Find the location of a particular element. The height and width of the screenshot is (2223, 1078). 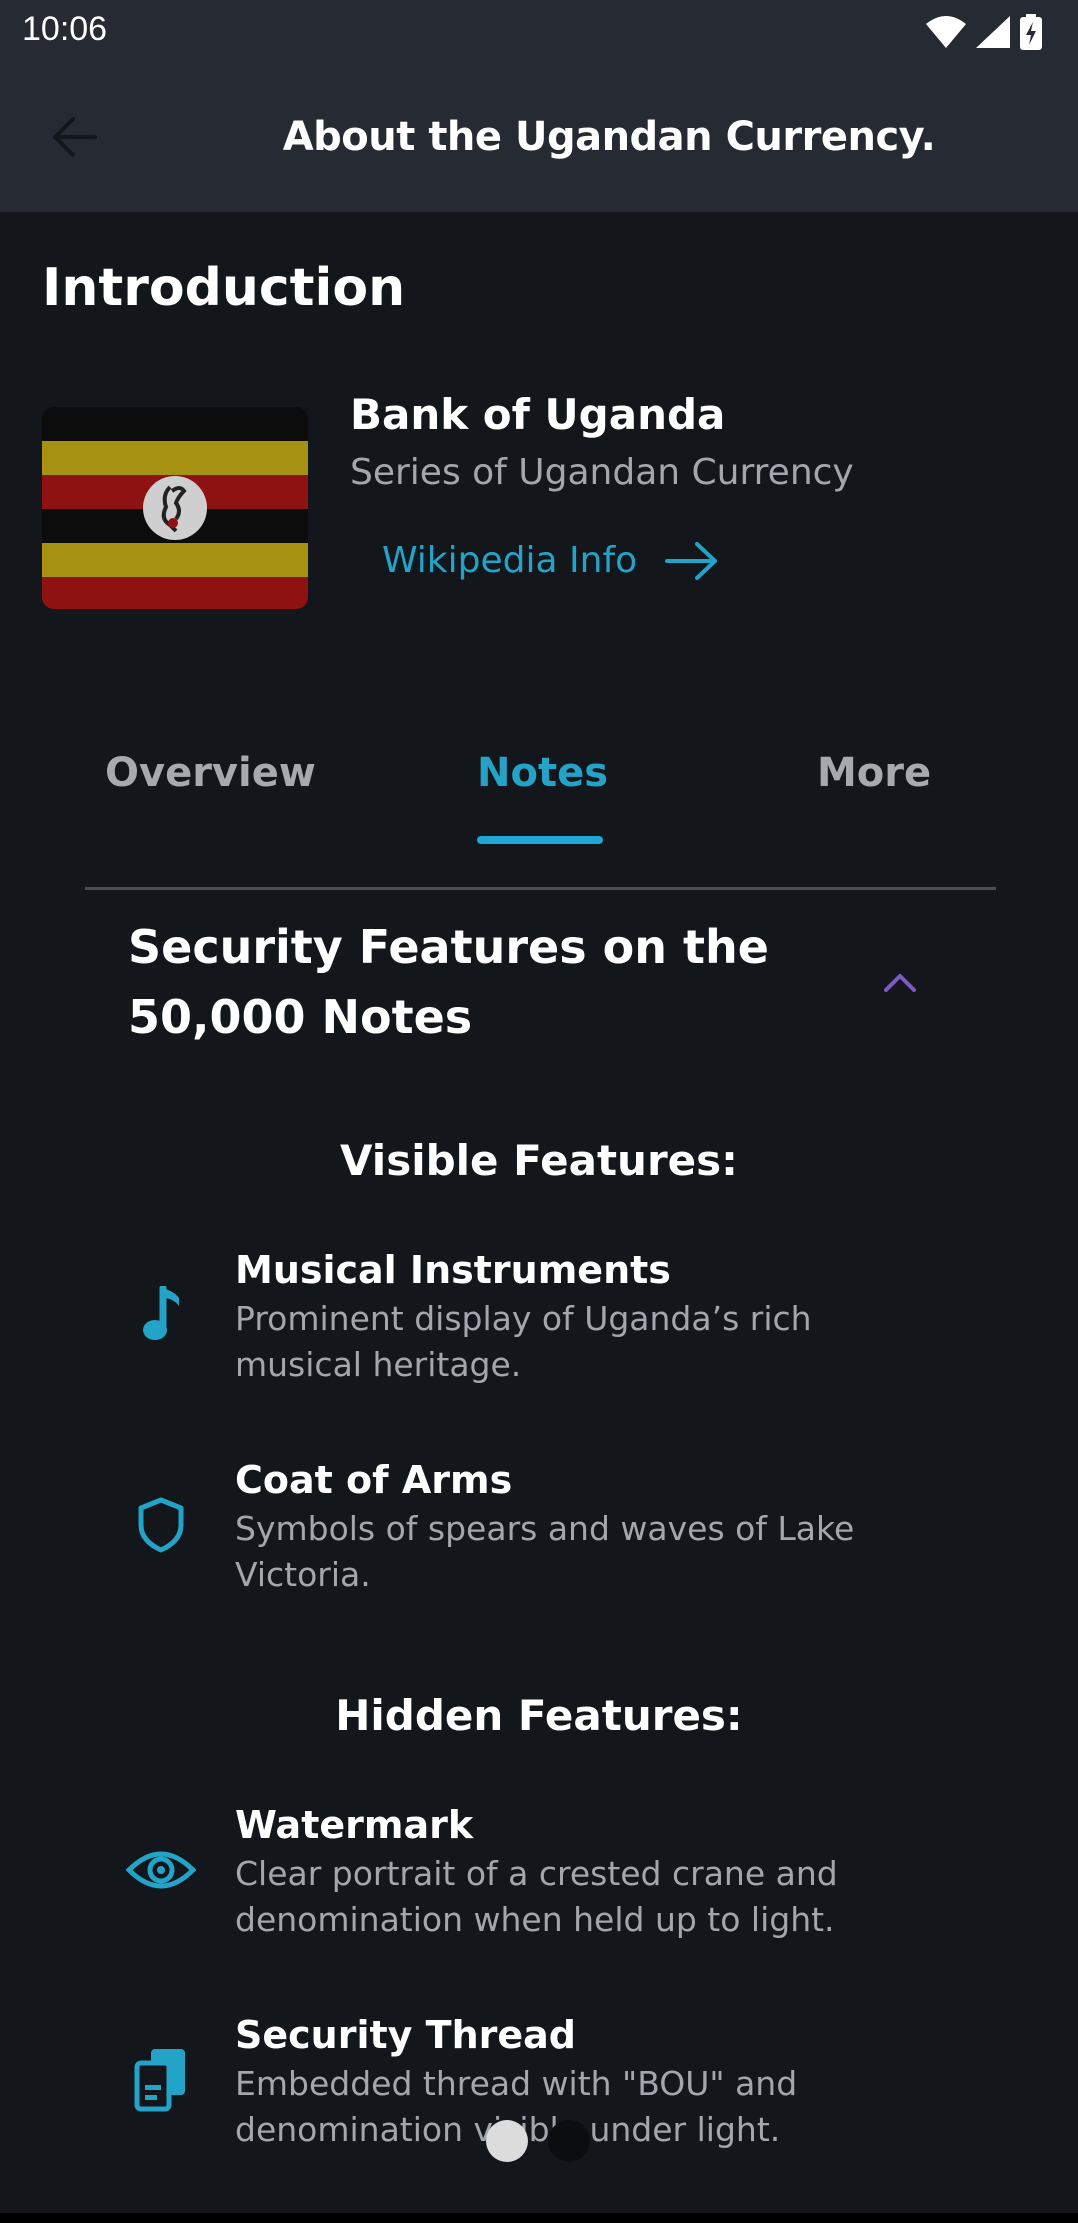

accordion-toggle is located at coordinates (900, 982).